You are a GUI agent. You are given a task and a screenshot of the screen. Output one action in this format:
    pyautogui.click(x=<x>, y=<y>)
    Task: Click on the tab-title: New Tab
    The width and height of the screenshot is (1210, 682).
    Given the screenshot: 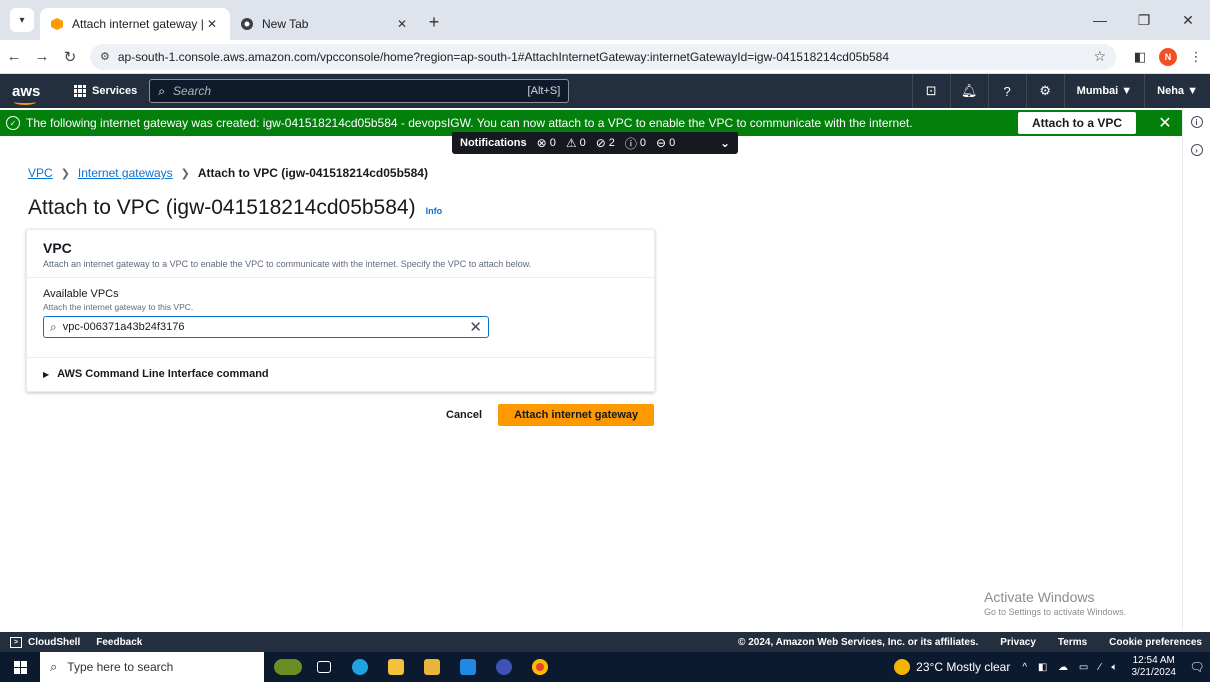 What is the action you would take?
    pyautogui.click(x=285, y=24)
    